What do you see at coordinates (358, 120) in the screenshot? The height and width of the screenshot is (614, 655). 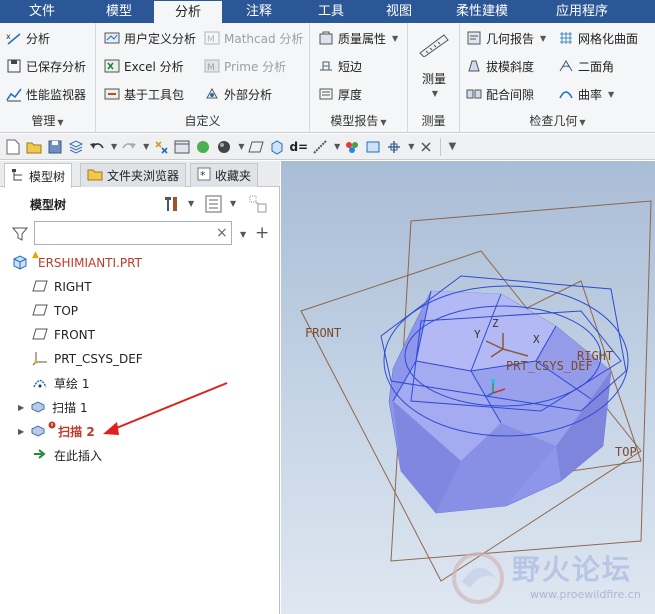 I see `group-label-model-report: 模型报告 ▼` at bounding box center [358, 120].